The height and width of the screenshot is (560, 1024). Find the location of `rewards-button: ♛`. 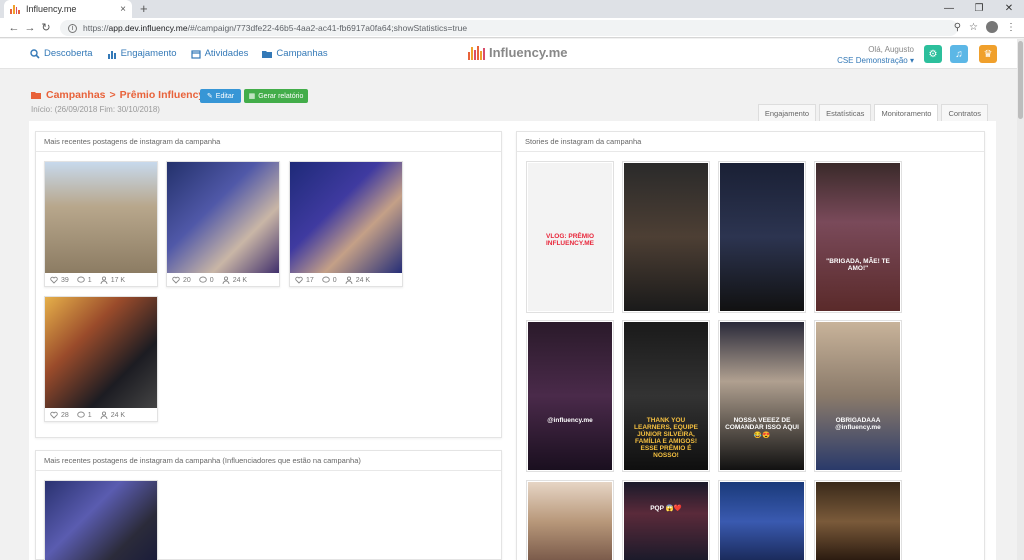

rewards-button: ♛ is located at coordinates (988, 54).